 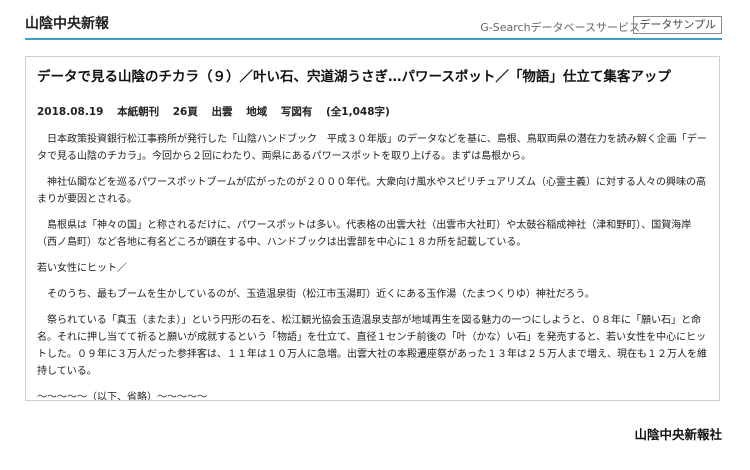 I want to click on sample-badge: データサンプル, so click(x=677, y=25).